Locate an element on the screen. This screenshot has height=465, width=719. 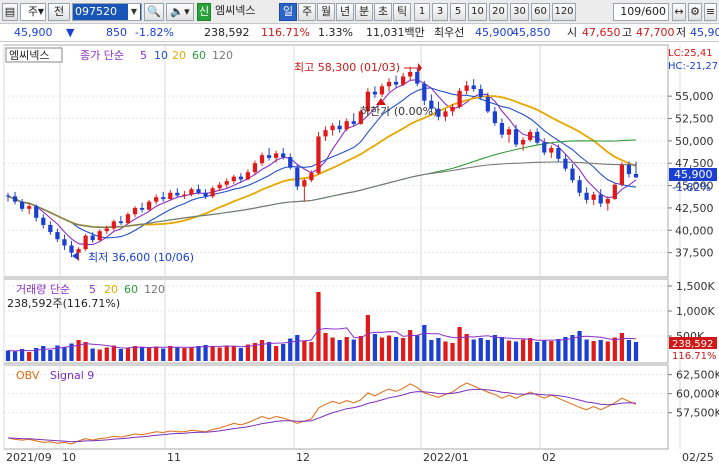
low-price: 45,900 is located at coordinates (704, 32).